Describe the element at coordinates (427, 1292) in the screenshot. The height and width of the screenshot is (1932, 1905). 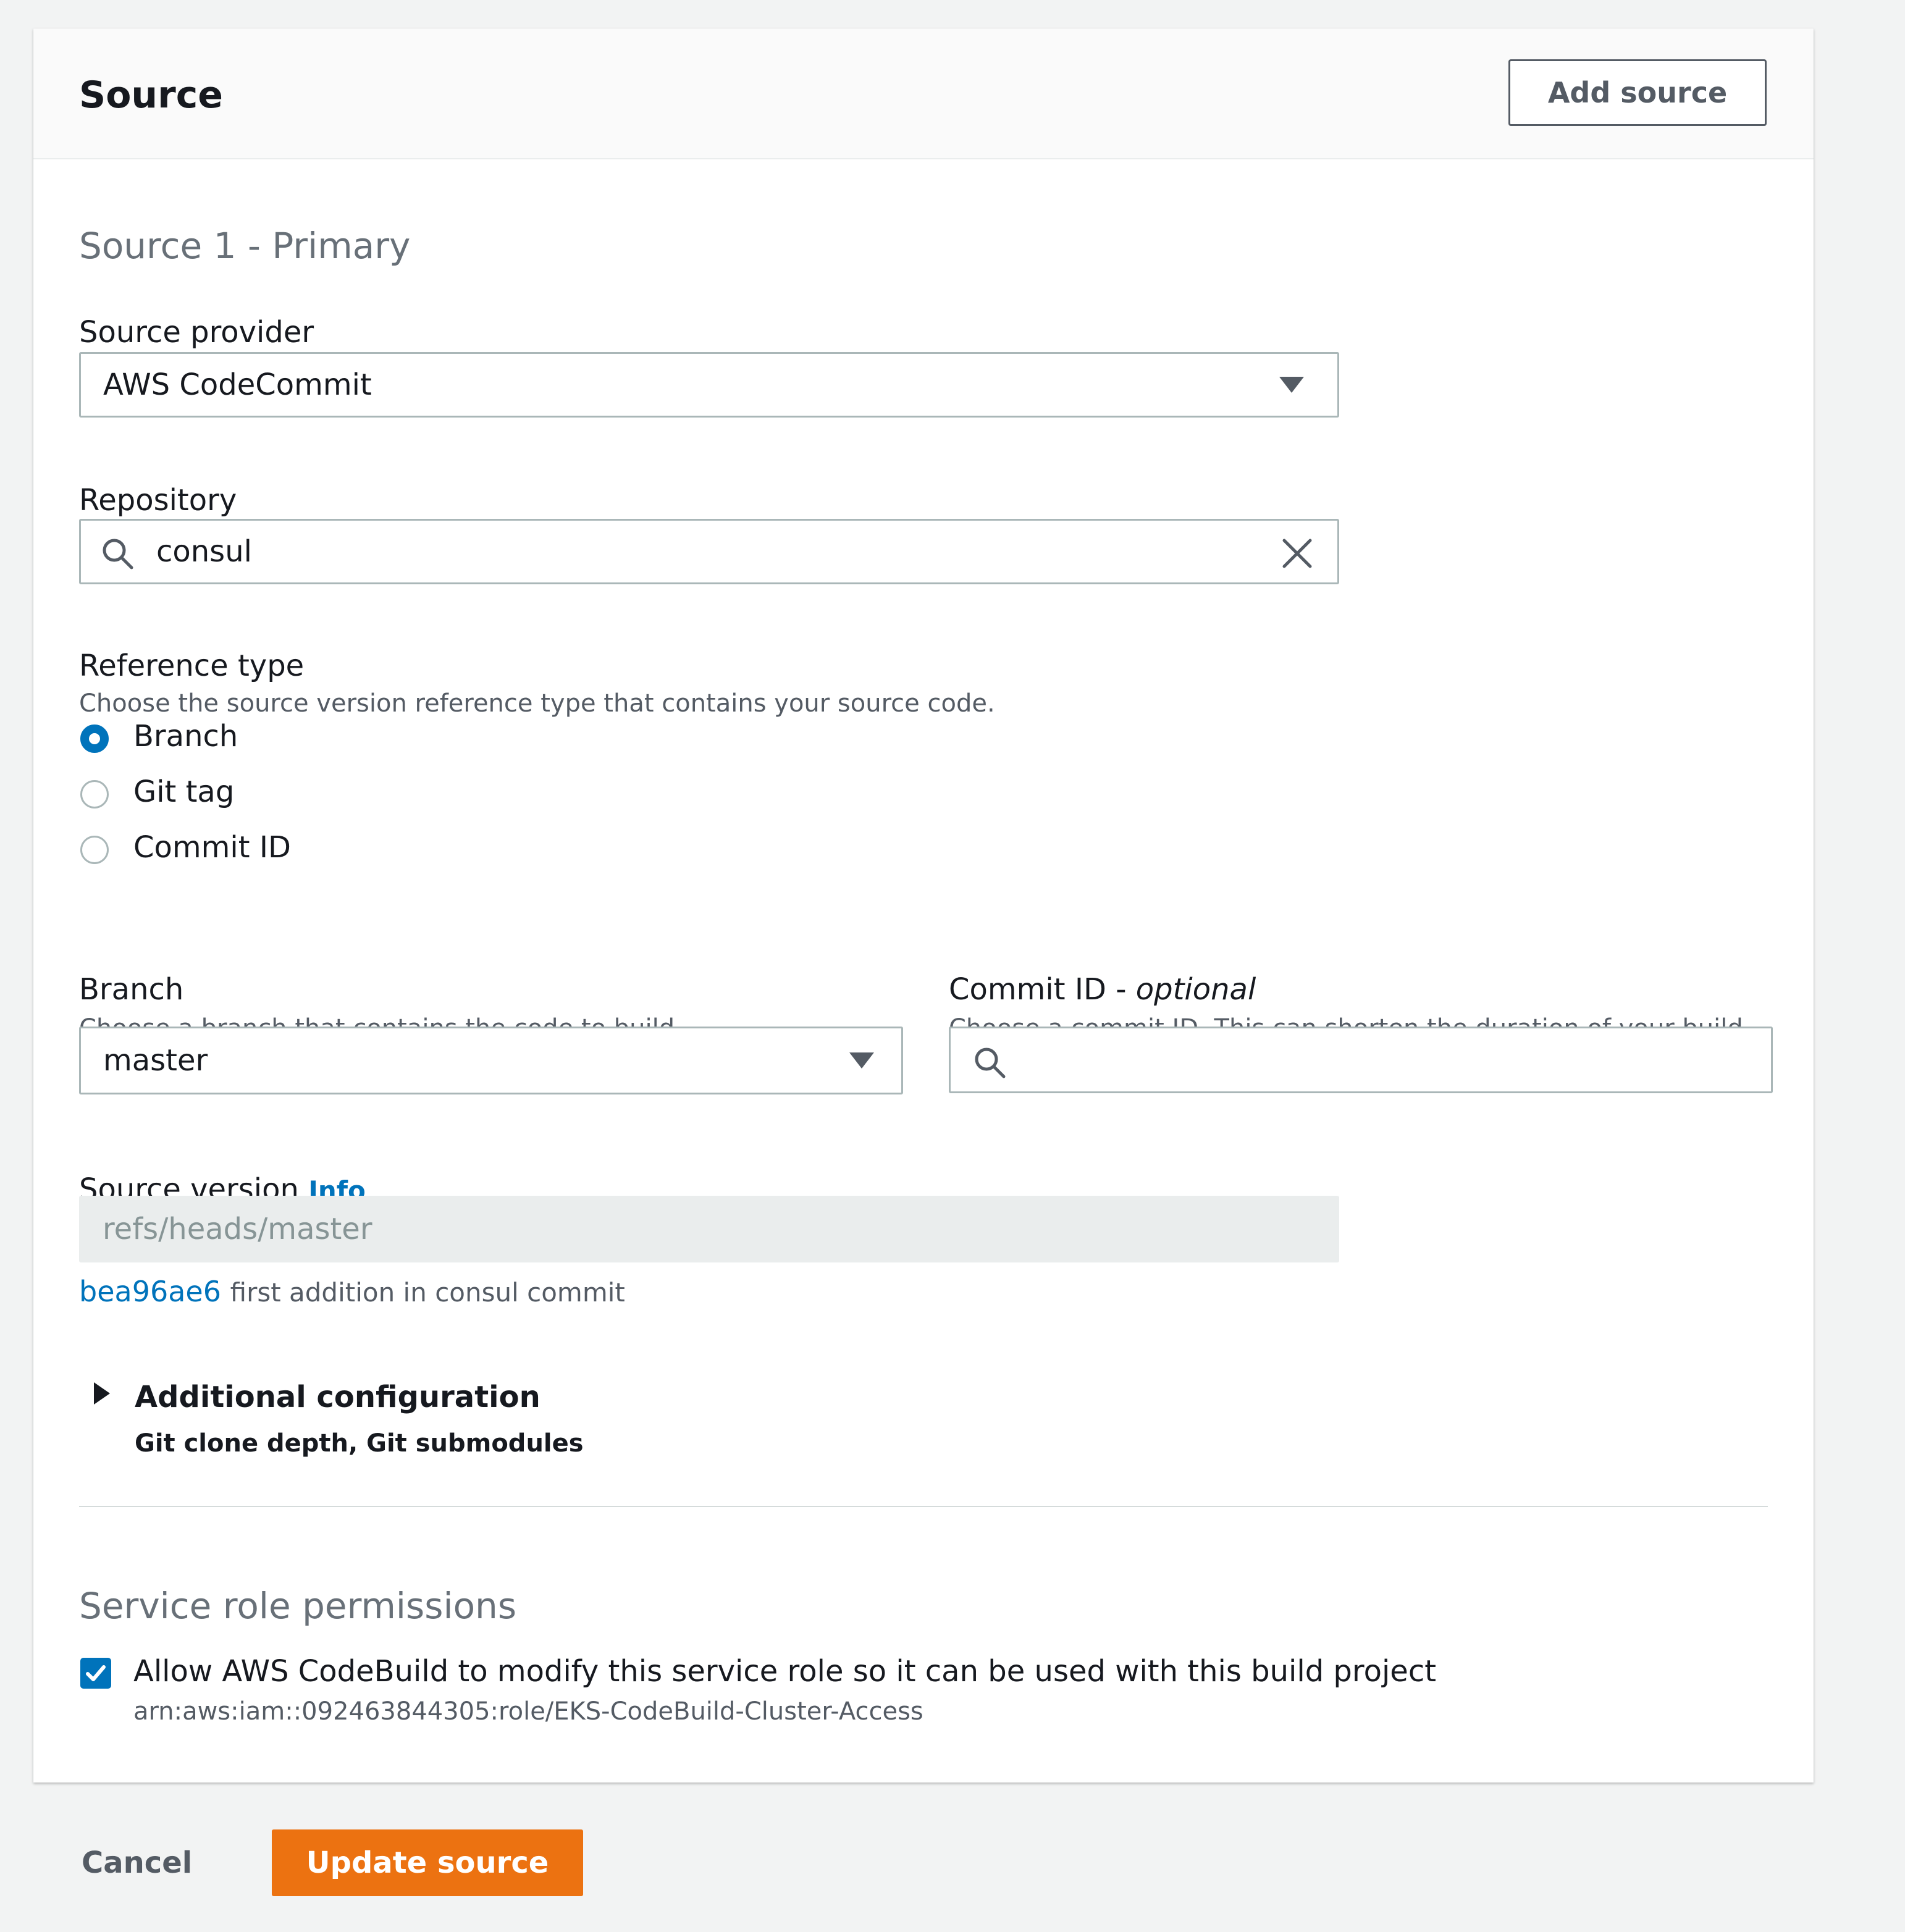
I see `commit-message: first addition in consul commit` at that location.